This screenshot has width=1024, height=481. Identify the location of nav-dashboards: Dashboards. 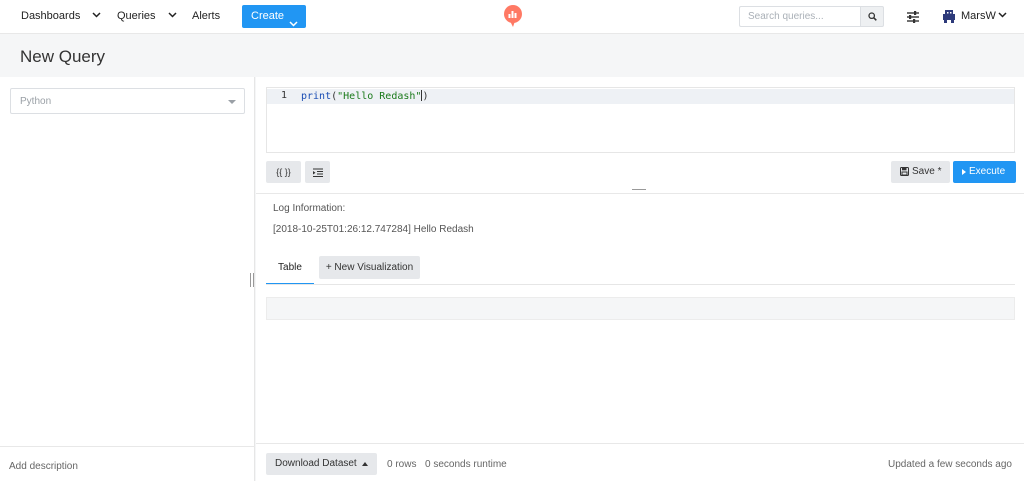
(50, 17).